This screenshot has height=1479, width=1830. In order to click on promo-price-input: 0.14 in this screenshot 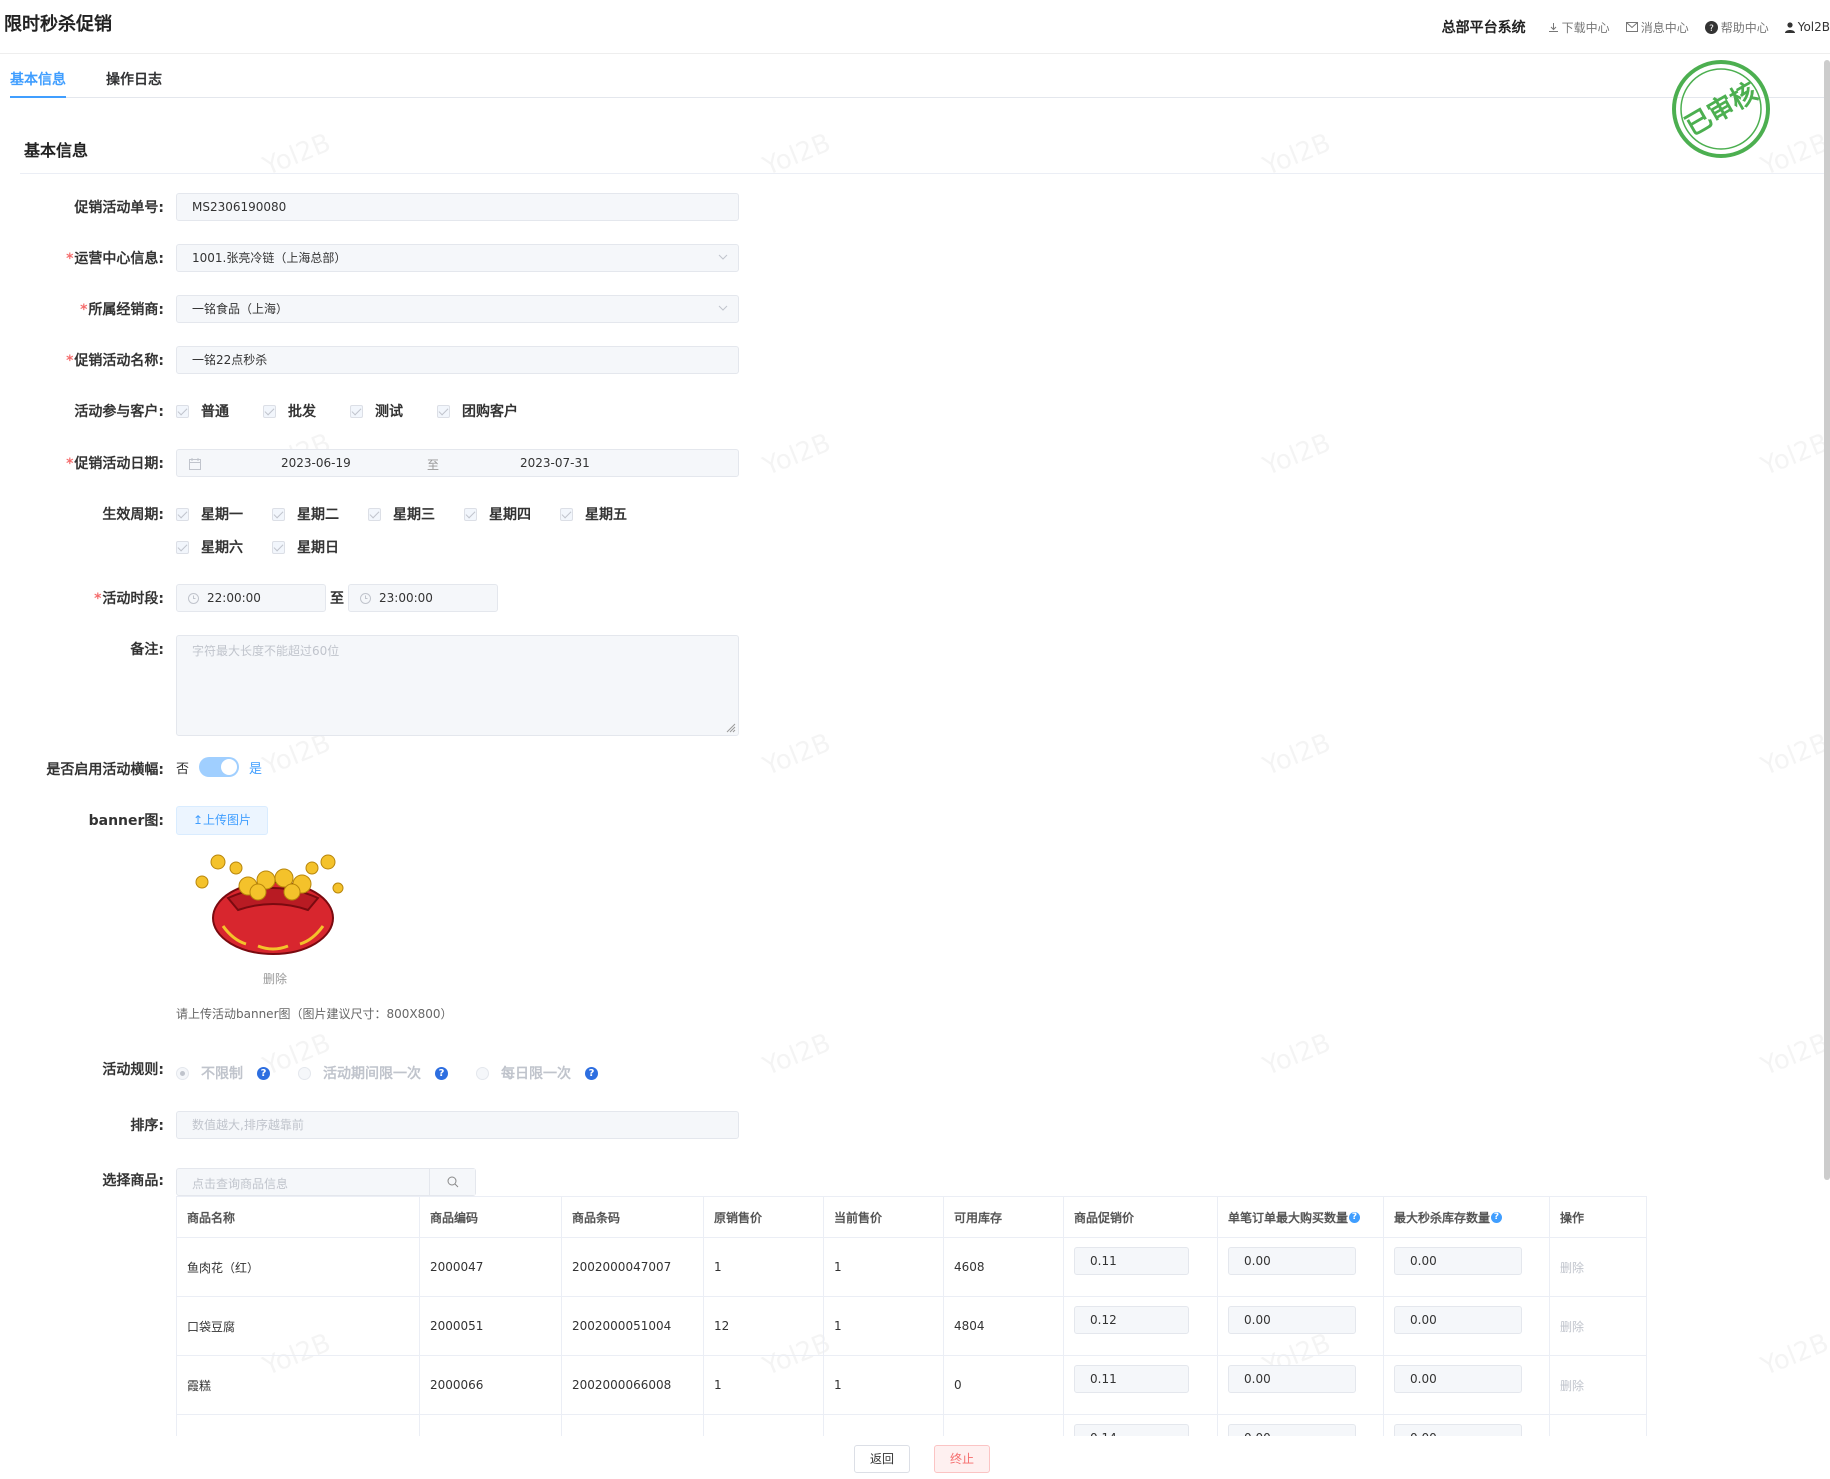, I will do `click(1131, 1430)`.